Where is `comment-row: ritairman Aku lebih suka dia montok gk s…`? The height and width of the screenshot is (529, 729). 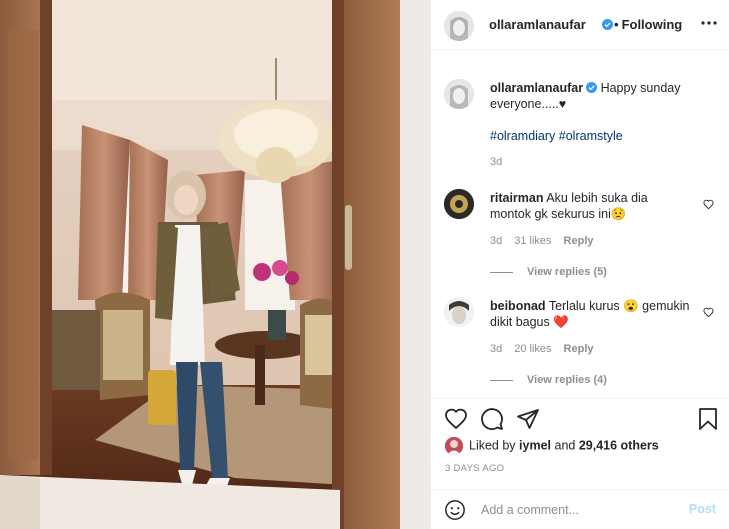 comment-row: ritairman Aku lebih suka dia montok gk s… is located at coordinates (579, 239).